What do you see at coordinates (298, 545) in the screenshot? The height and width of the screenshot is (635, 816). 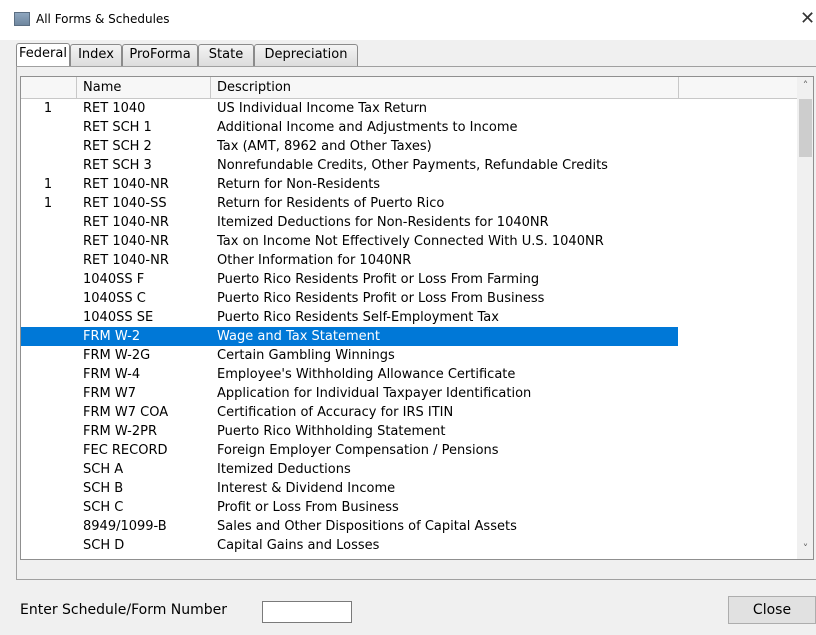 I see `row-description-cell: Capital Gains and Losses` at bounding box center [298, 545].